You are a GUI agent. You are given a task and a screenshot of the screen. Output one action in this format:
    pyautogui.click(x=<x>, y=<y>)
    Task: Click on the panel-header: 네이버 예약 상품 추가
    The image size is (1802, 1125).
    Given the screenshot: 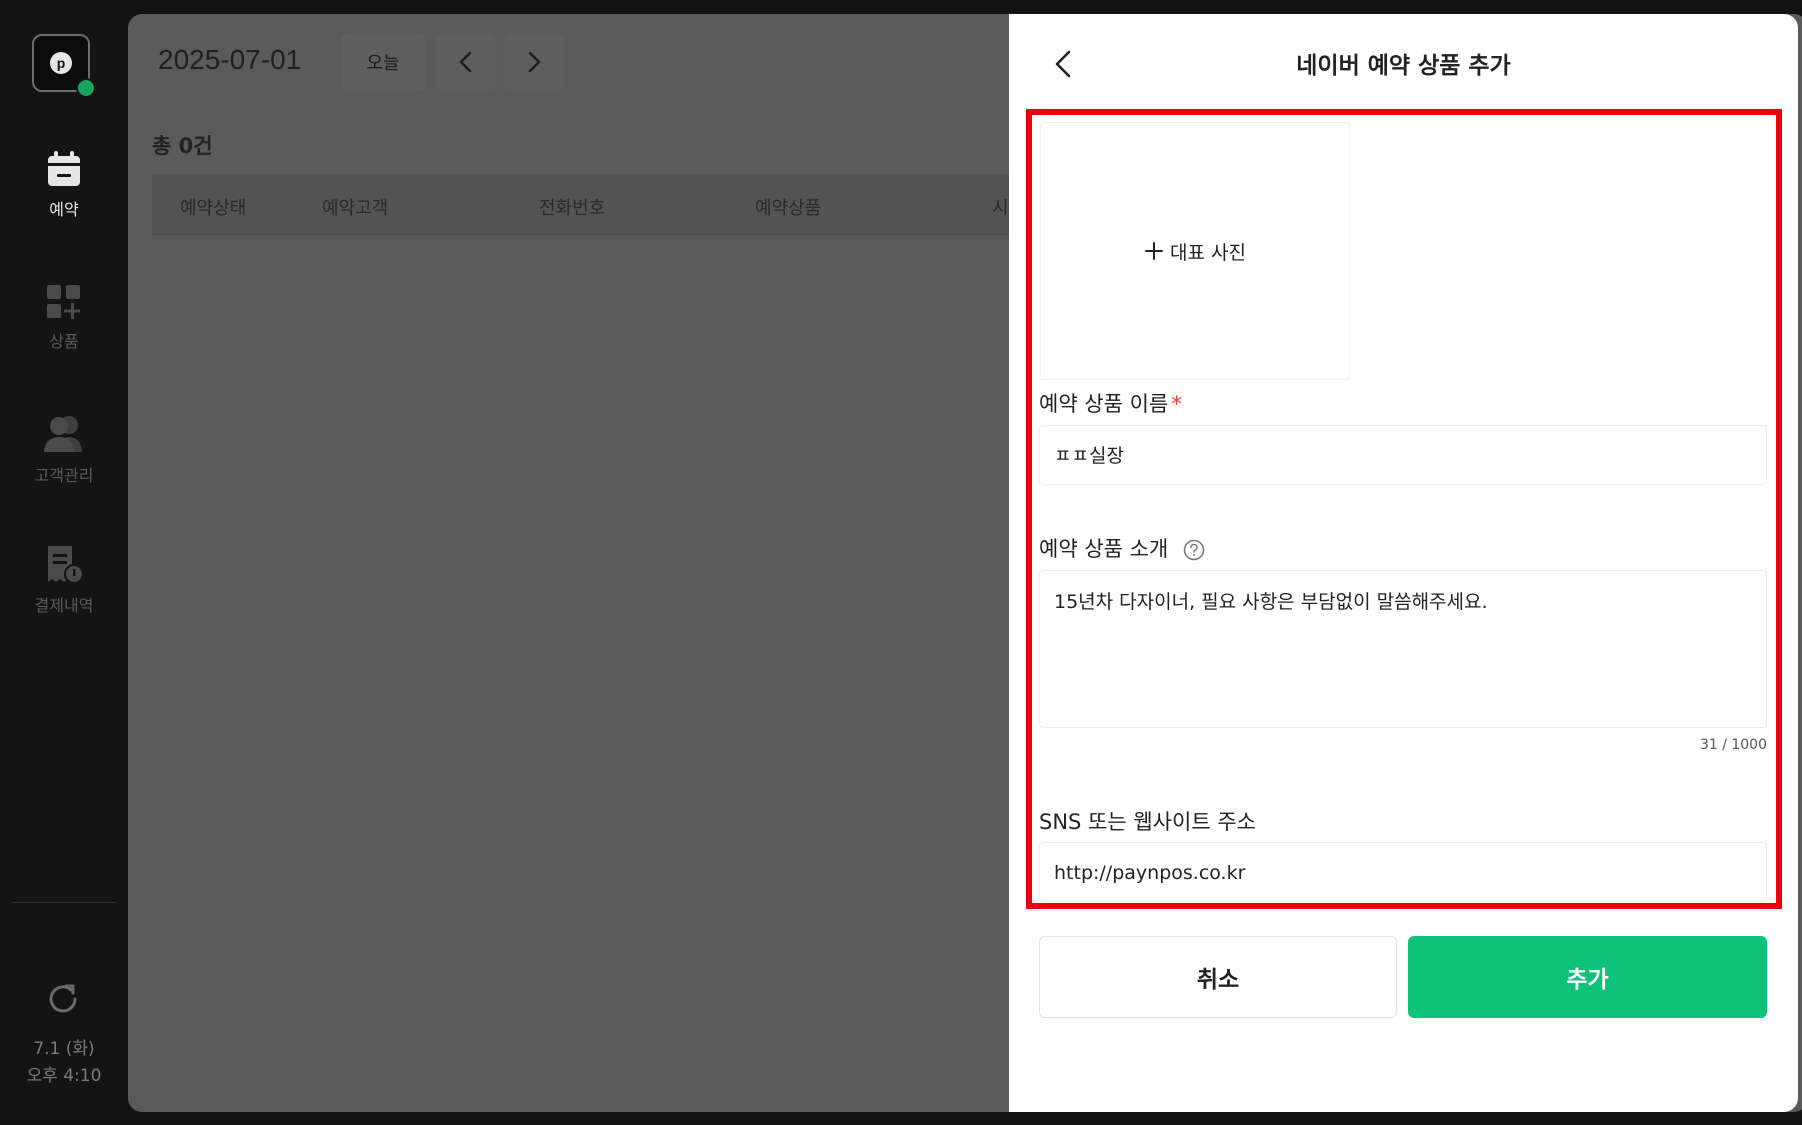 What is the action you would take?
    pyautogui.click(x=1403, y=61)
    